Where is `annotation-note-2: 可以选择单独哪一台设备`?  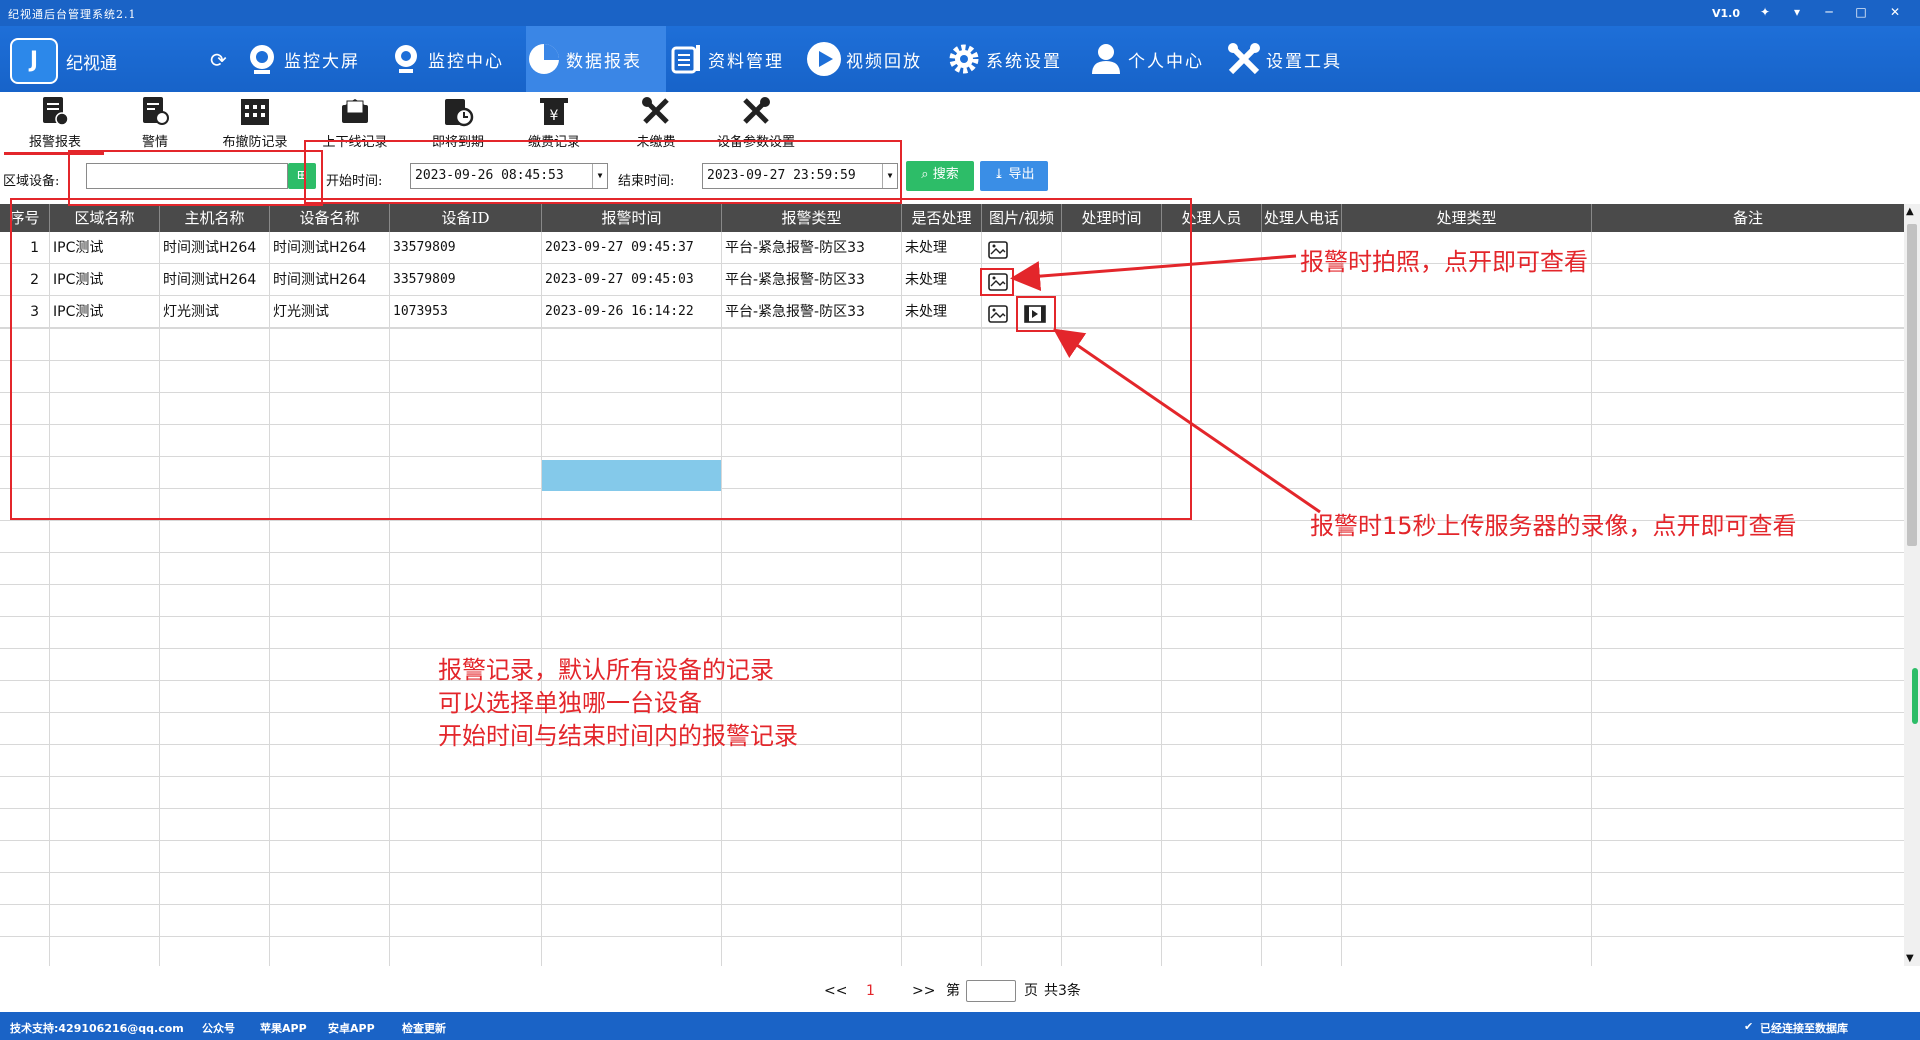
annotation-note-2: 可以选择单独哪一台设备 is located at coordinates (570, 703).